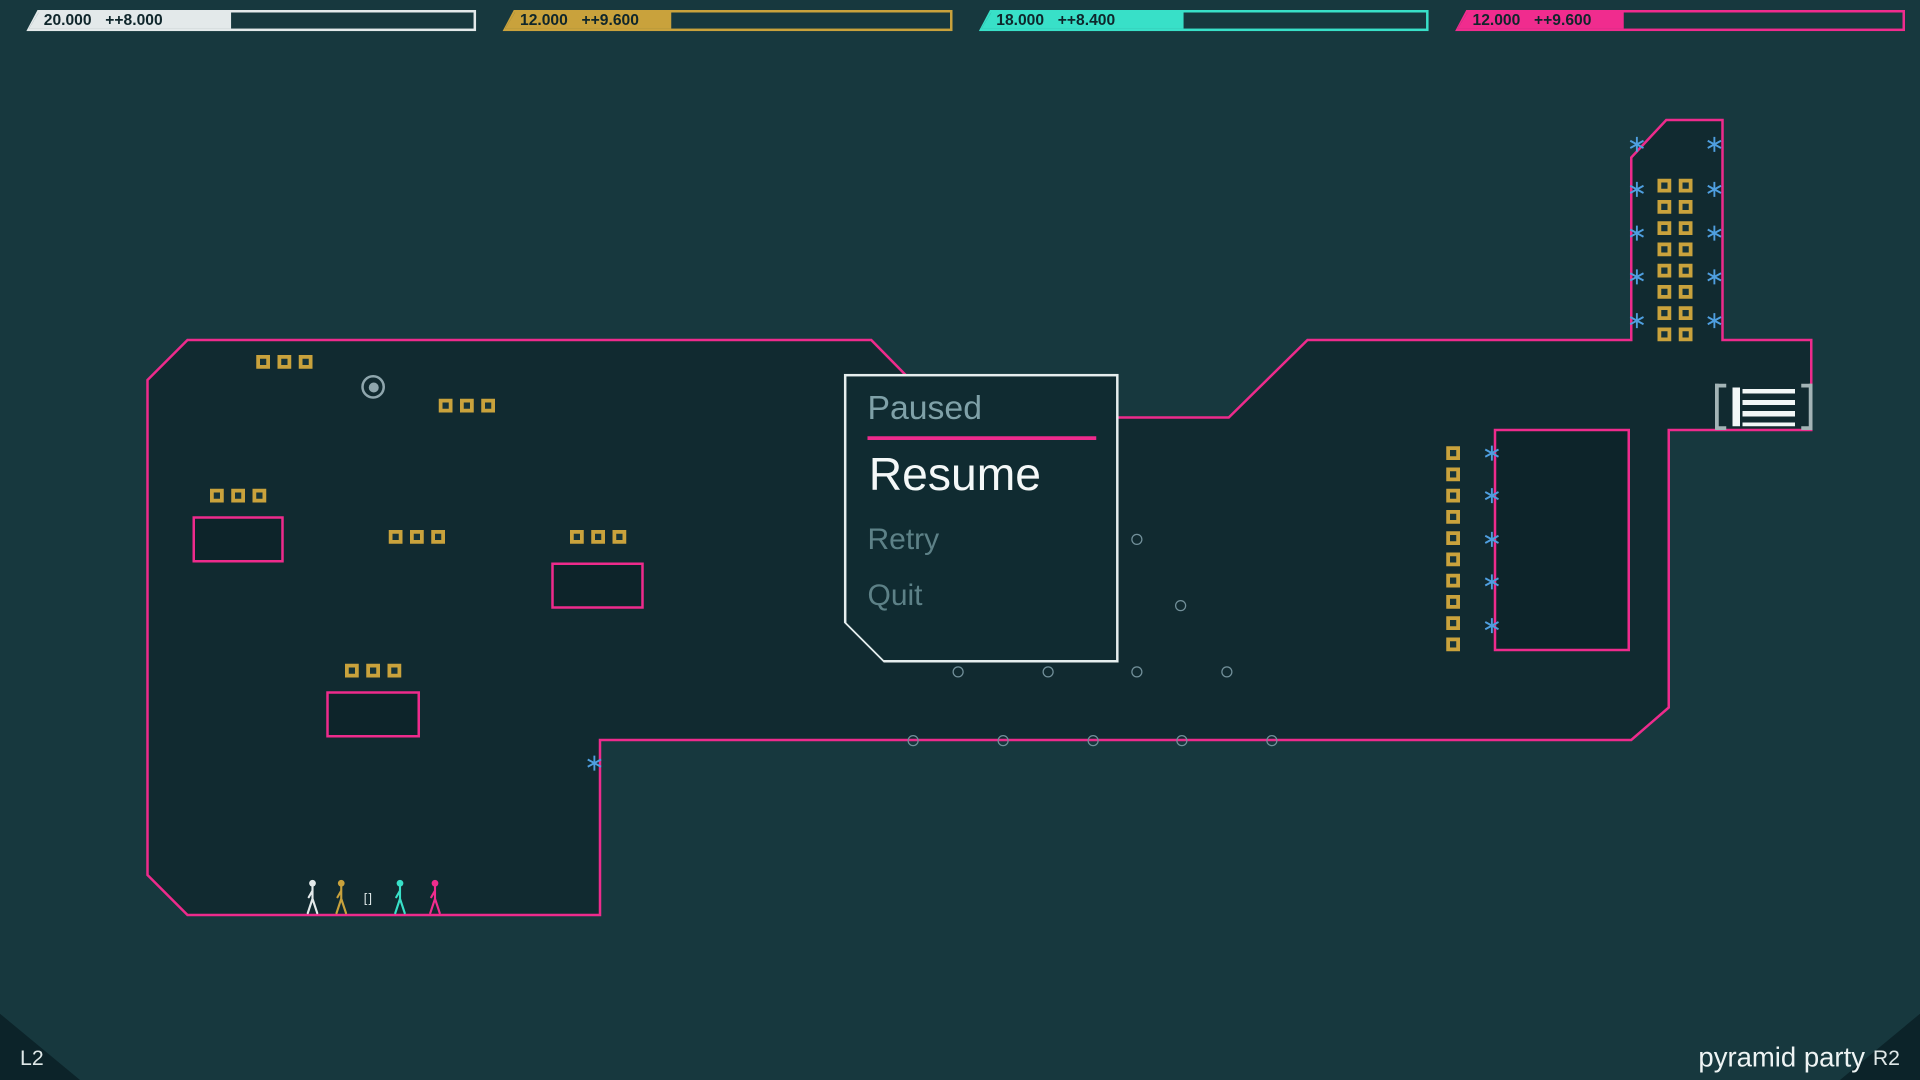 This screenshot has width=1920, height=1080. What do you see at coordinates (1086, 20) in the screenshot?
I see `hud-bonus-value: ++8.400` at bounding box center [1086, 20].